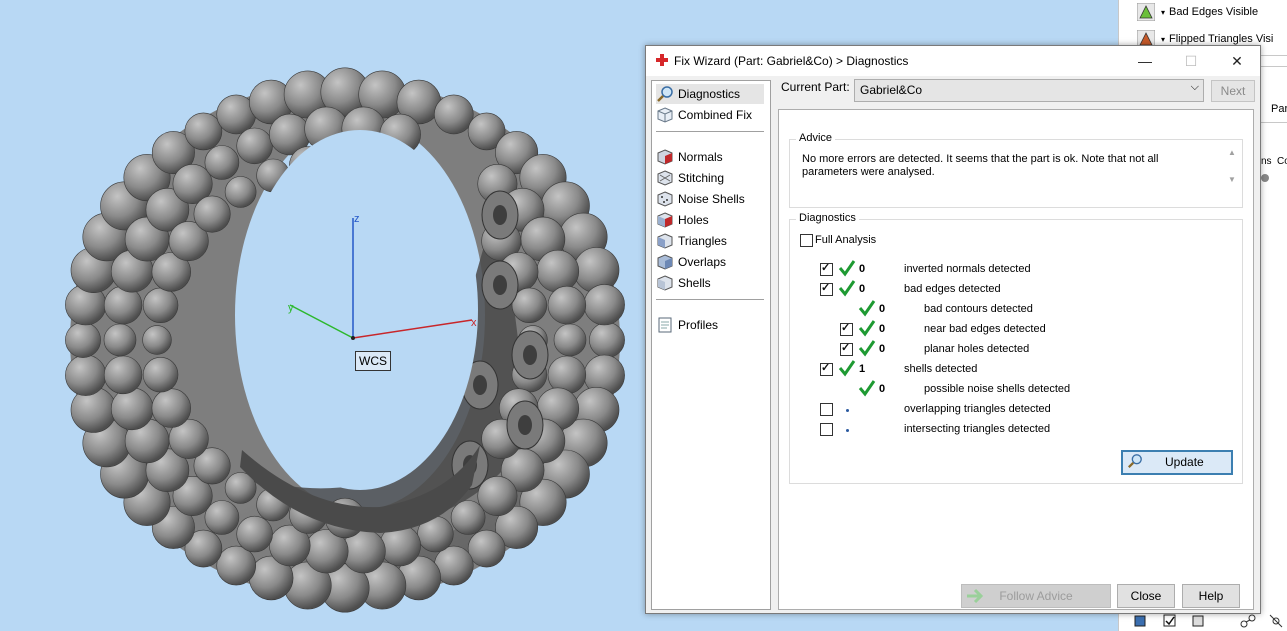 The width and height of the screenshot is (1287, 631). I want to click on cube-icon, so click(665, 115).